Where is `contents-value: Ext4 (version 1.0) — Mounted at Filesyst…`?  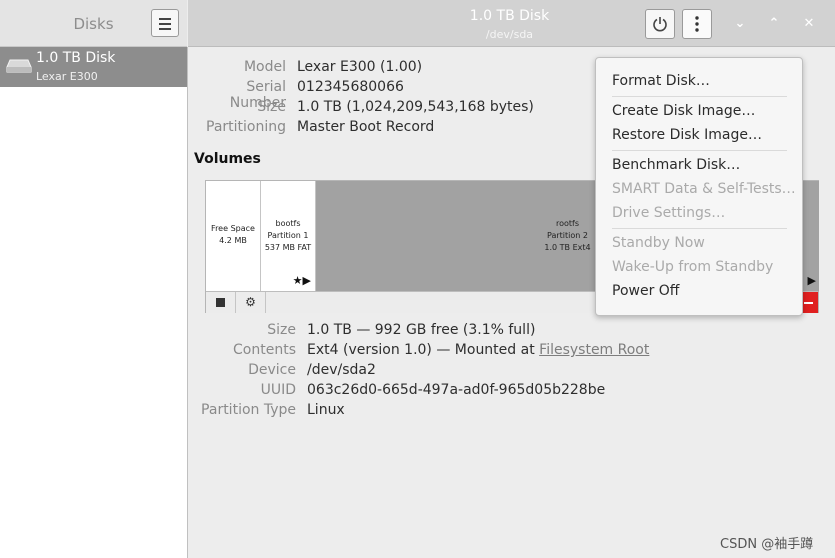 contents-value: Ext4 (version 1.0) — Mounted at Filesyst… is located at coordinates (478, 350).